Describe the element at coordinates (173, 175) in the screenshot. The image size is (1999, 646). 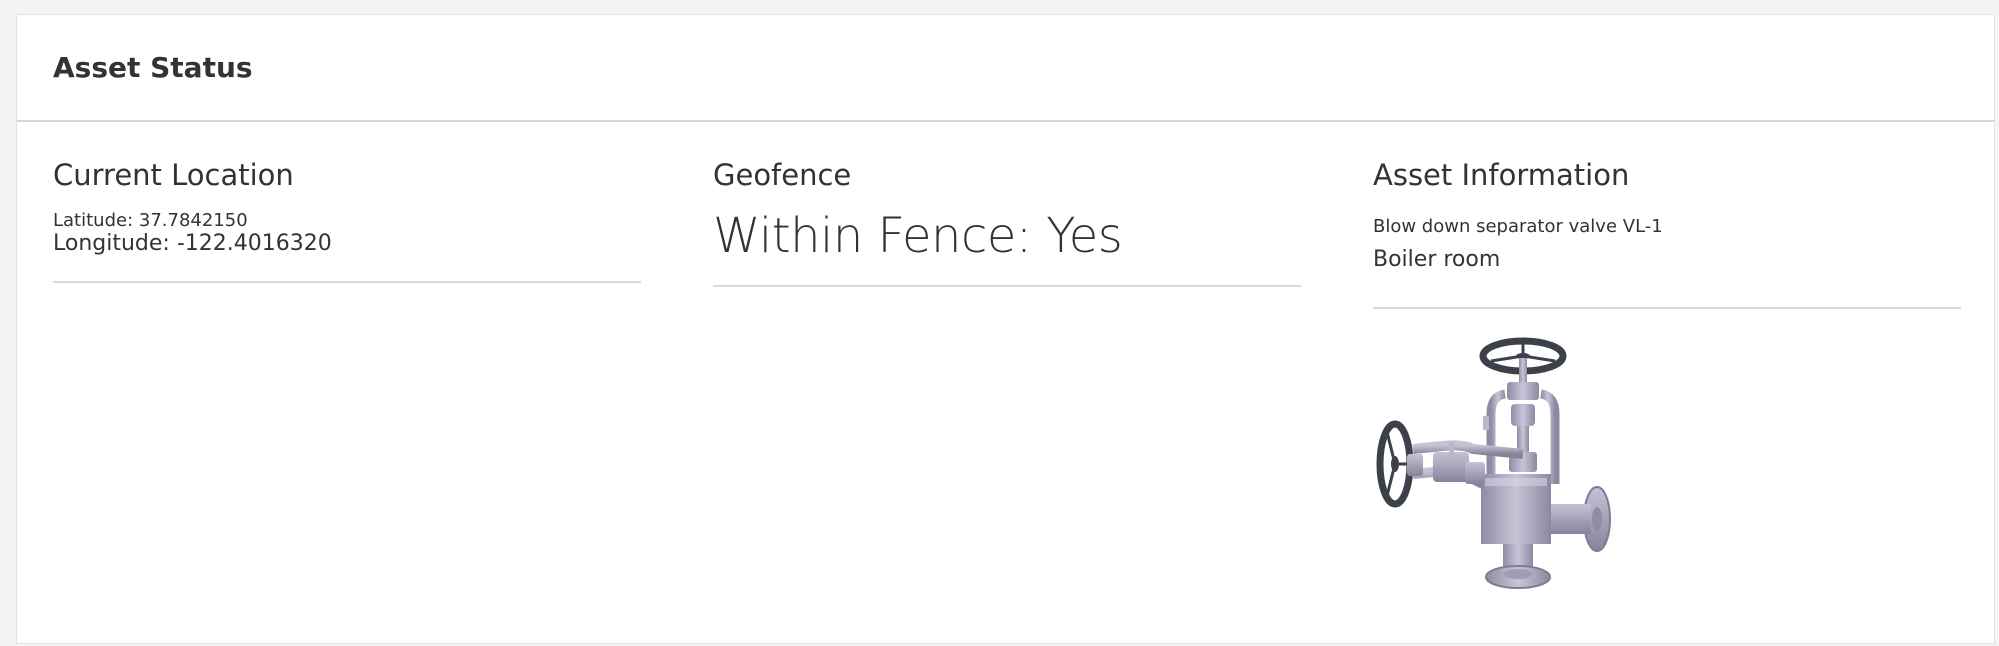
I see `current-location-title: Current Location` at that location.